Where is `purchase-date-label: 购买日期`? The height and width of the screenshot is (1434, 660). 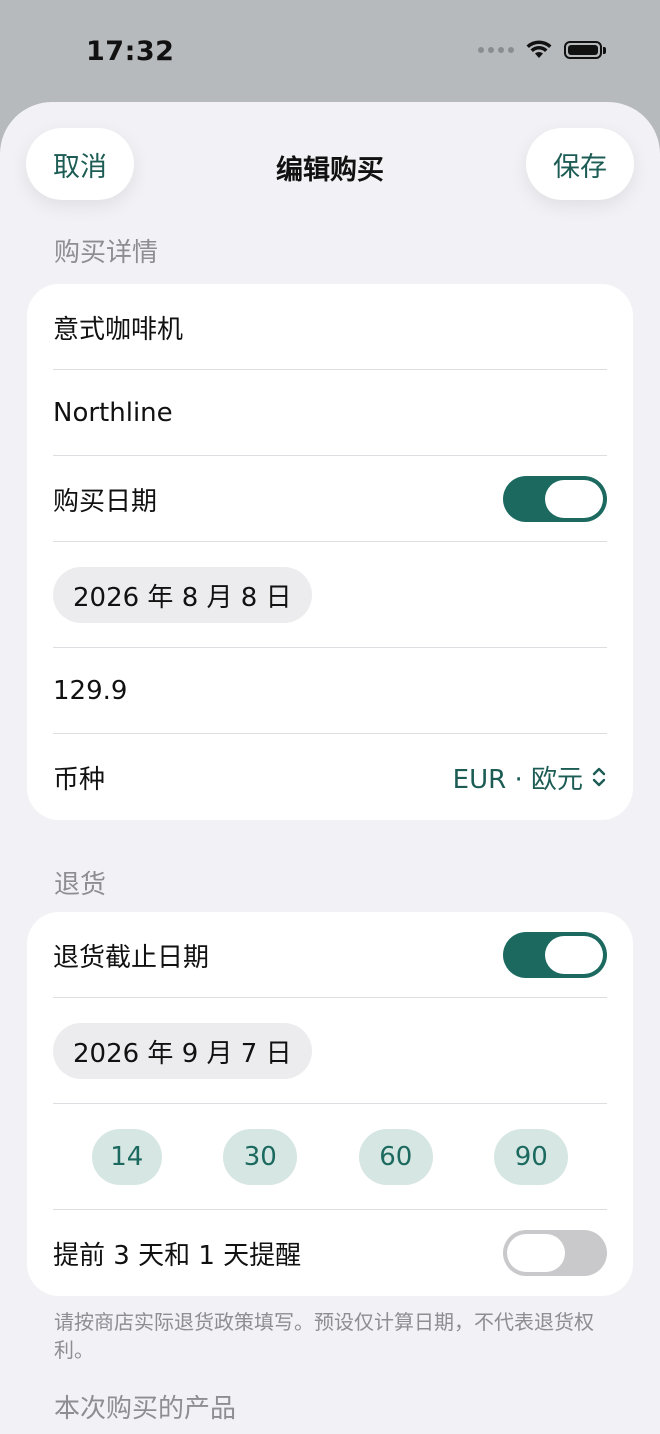
purchase-date-label: 购买日期 is located at coordinates (105, 501).